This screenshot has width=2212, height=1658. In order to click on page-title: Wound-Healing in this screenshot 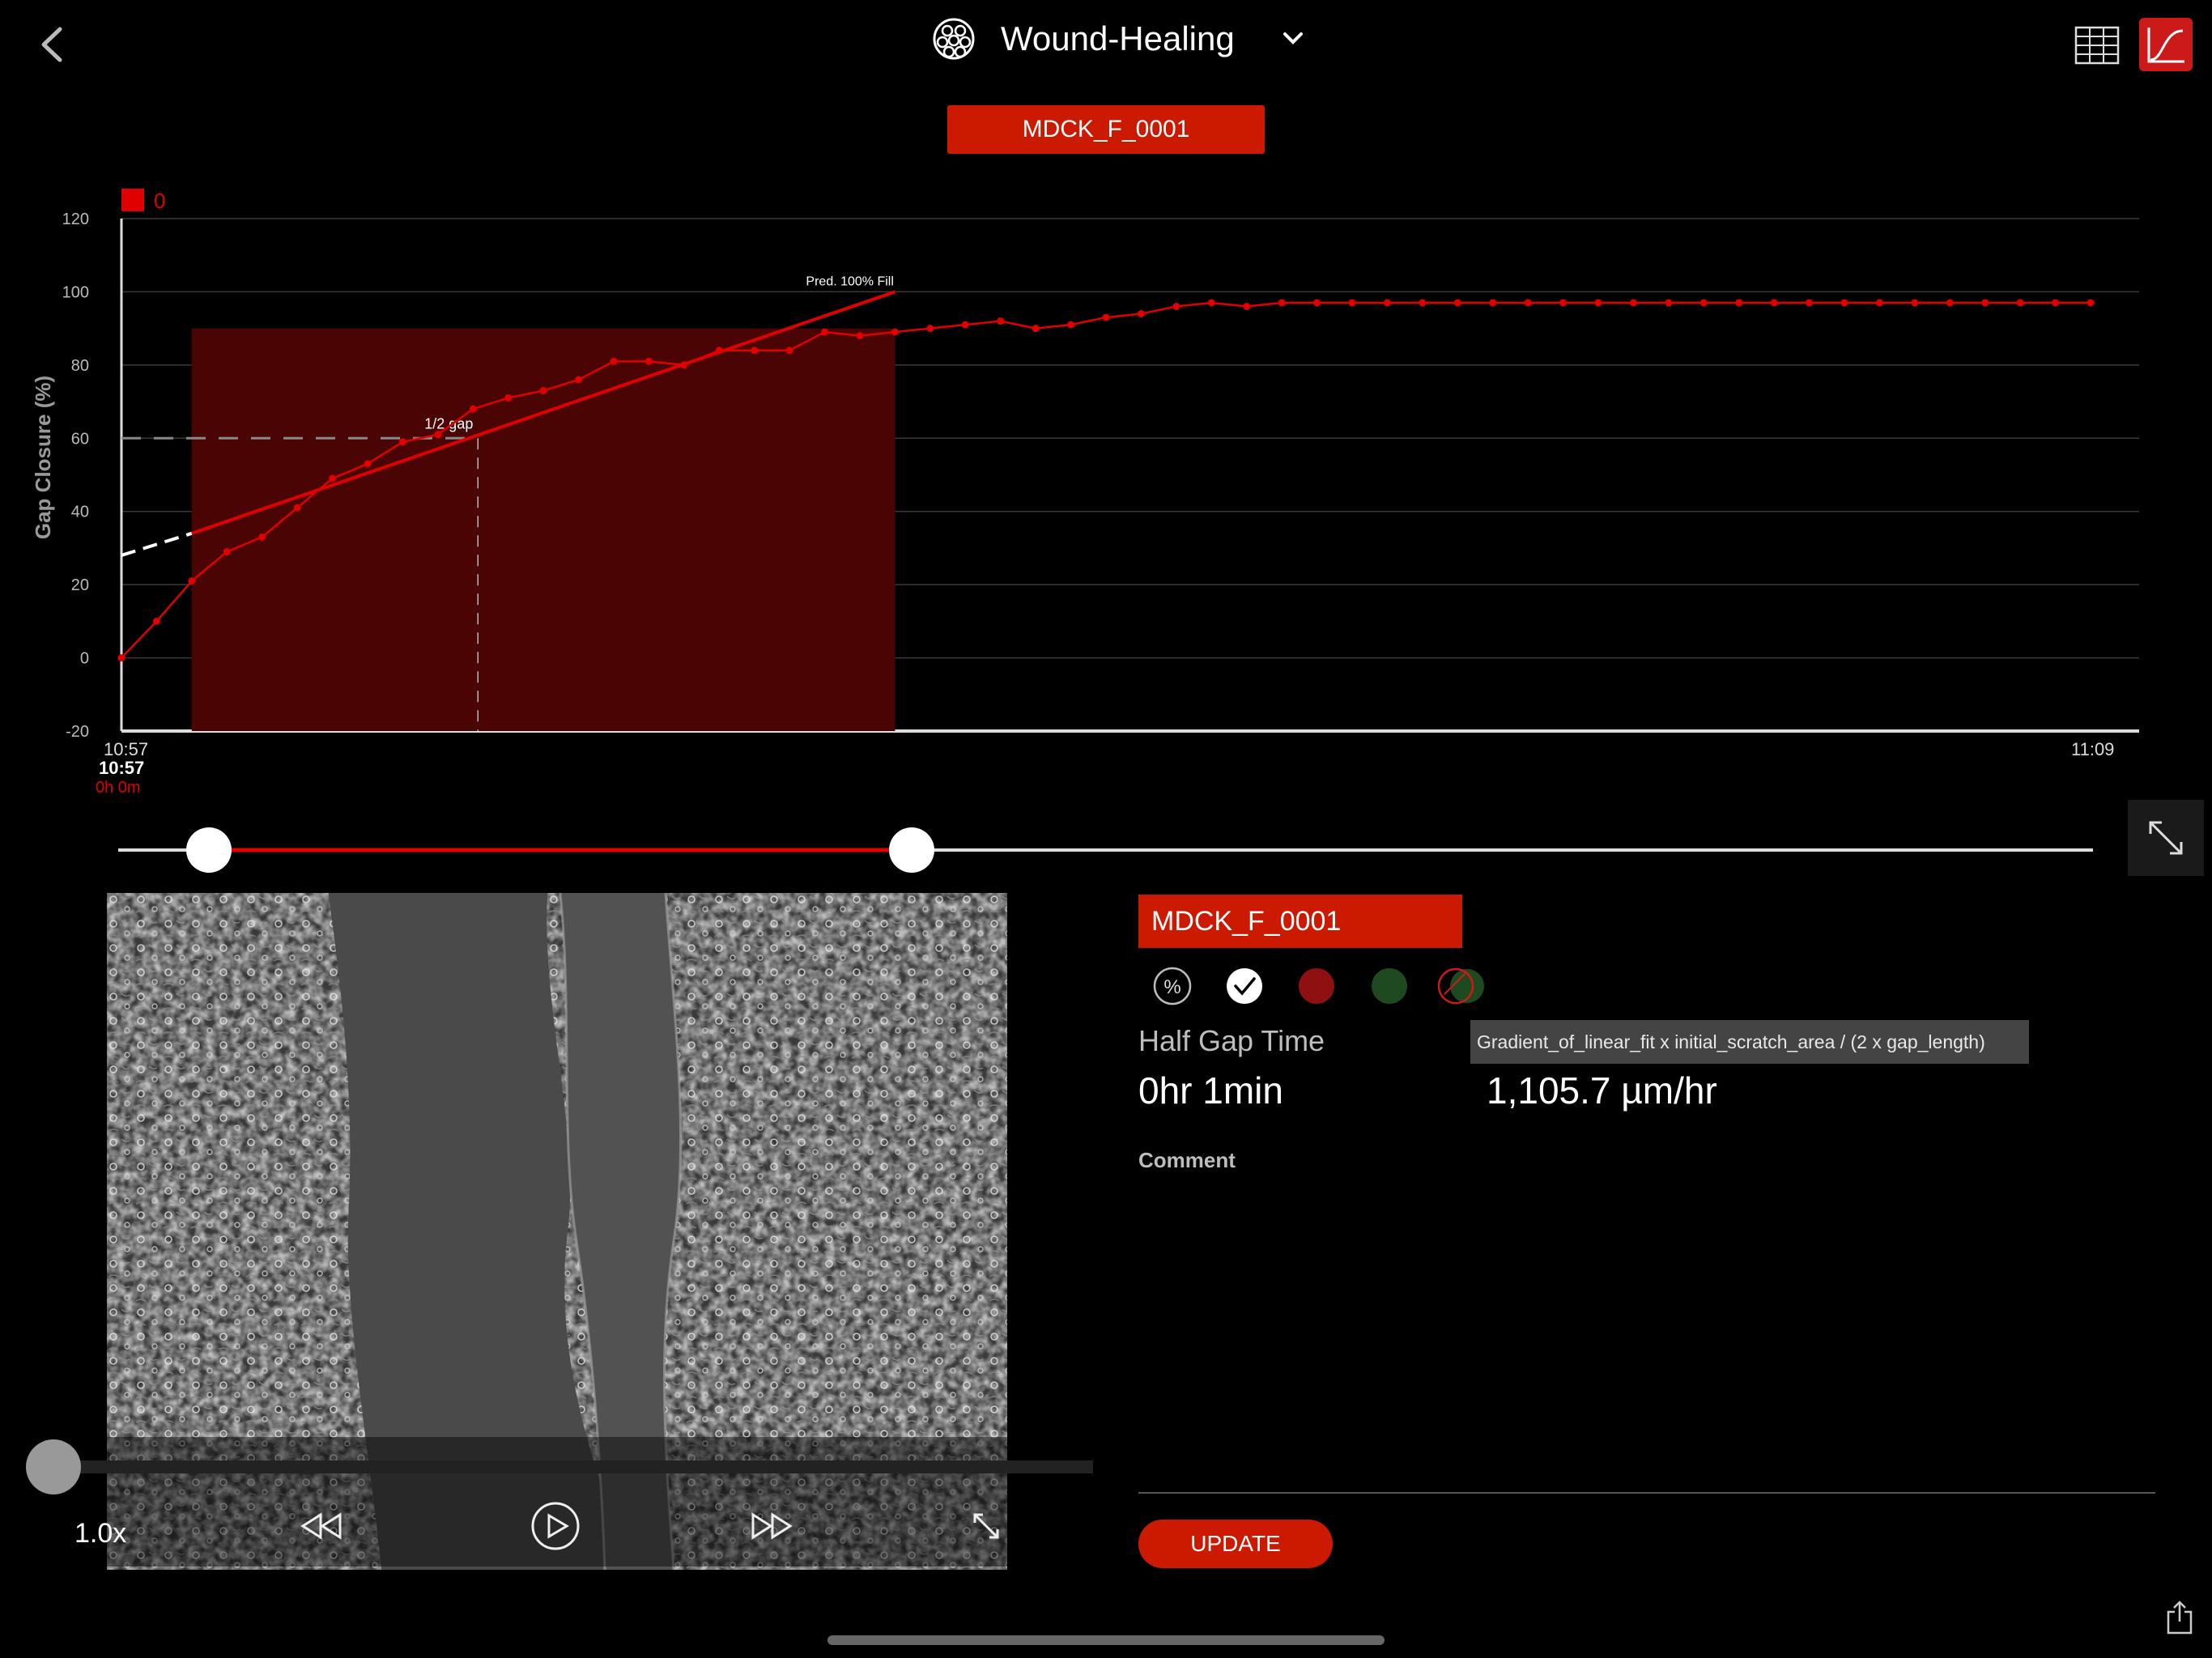, I will do `click(1118, 38)`.